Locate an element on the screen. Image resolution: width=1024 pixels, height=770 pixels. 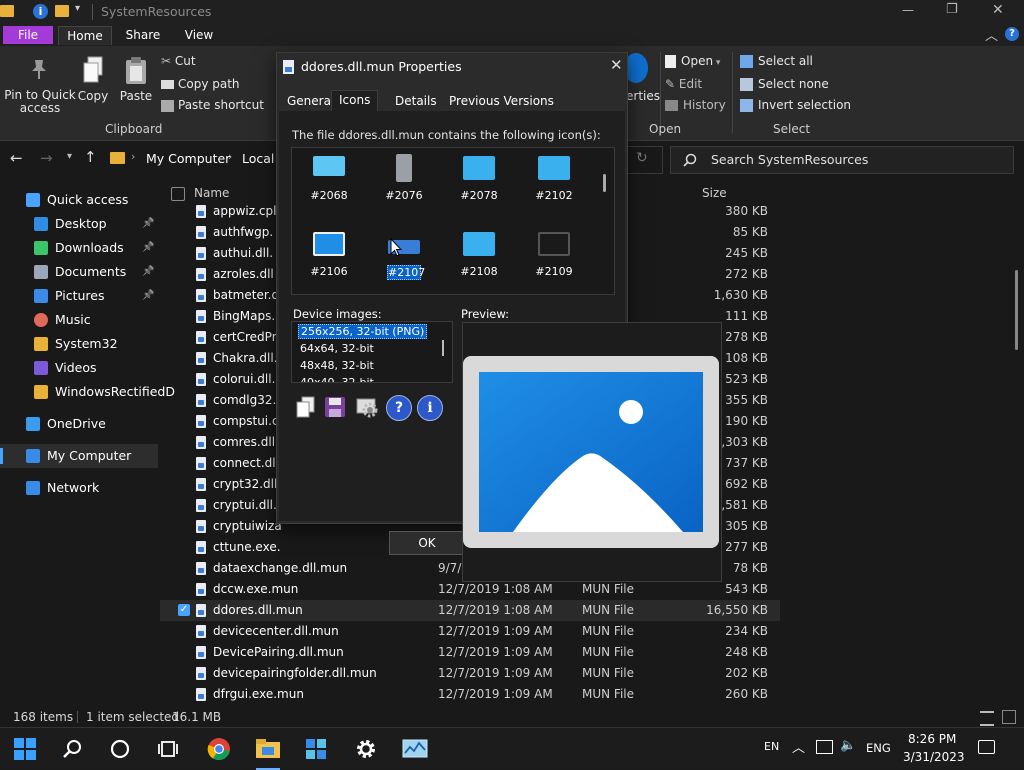
back-button: ← is located at coordinates (16, 158).